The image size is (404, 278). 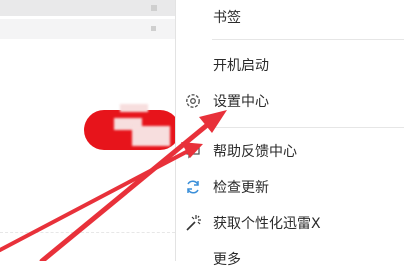 I want to click on menu-item-label: 帮助反馈中心, so click(x=255, y=152).